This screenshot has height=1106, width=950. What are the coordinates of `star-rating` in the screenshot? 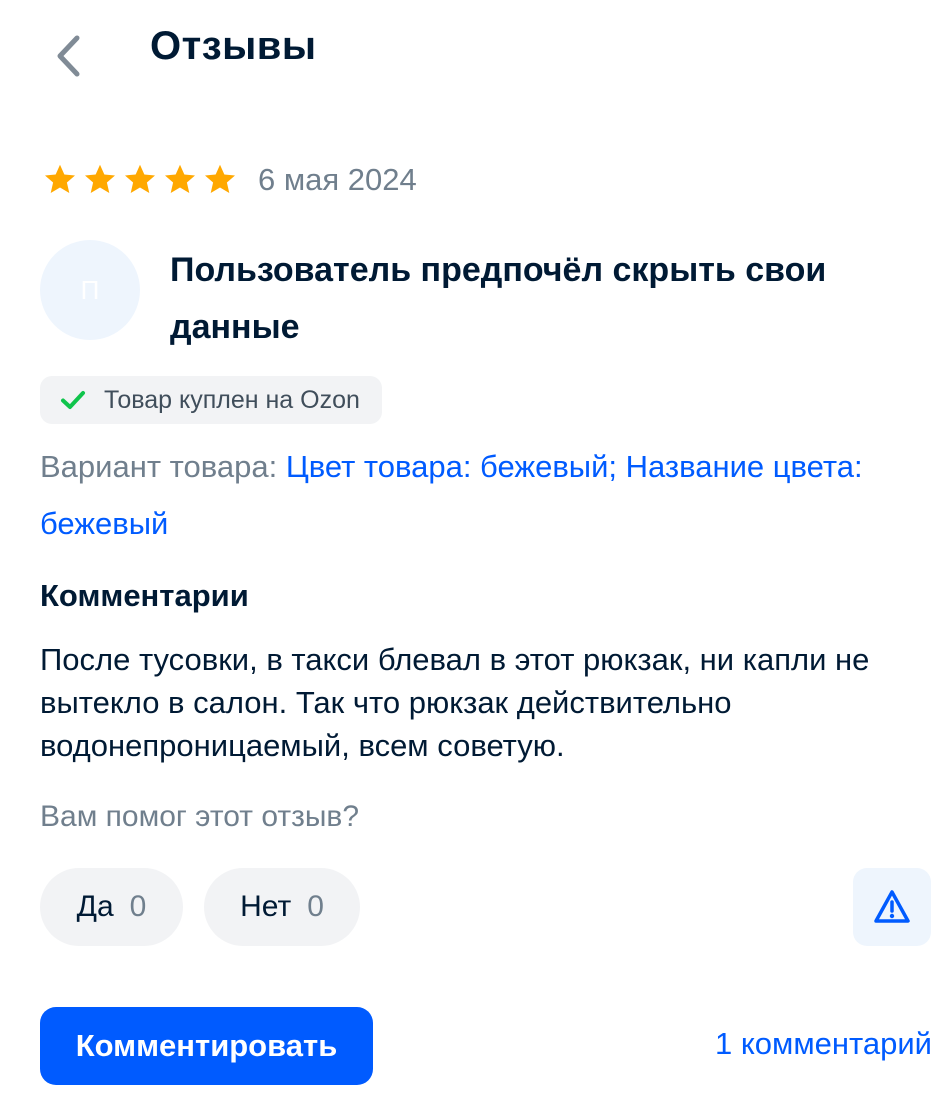 It's located at (140, 180).